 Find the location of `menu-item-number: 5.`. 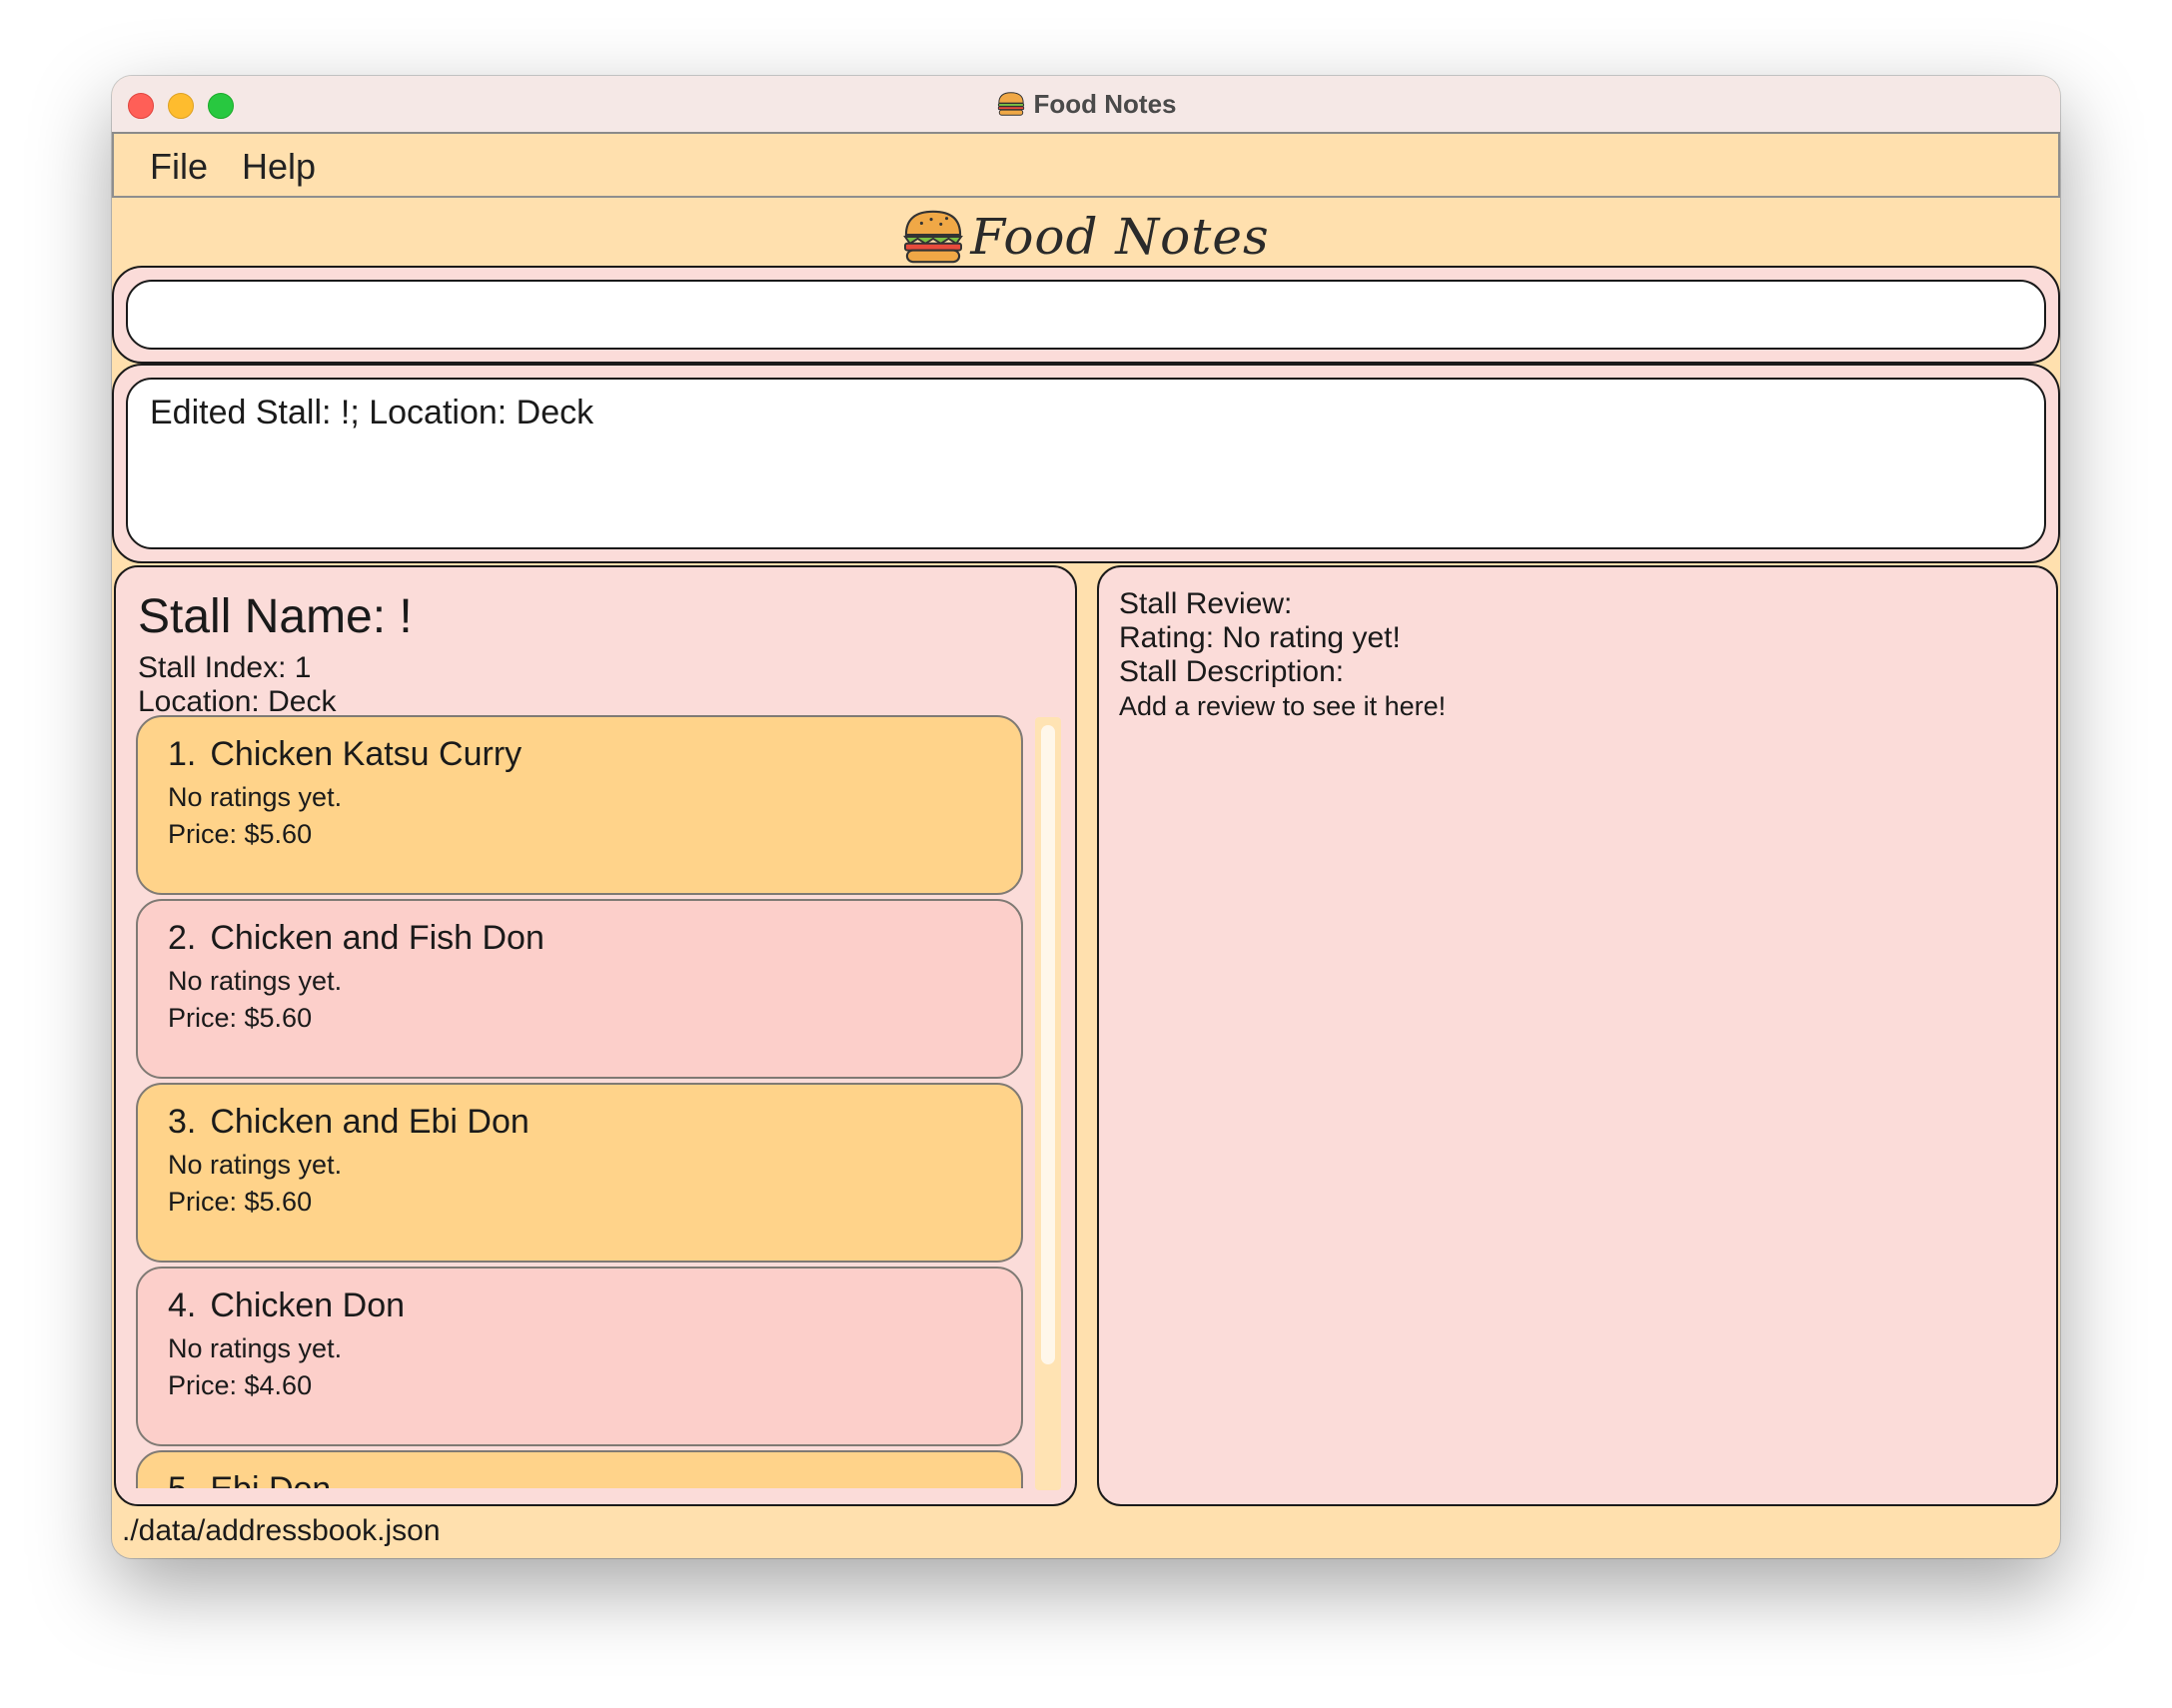

menu-item-number: 5. is located at coordinates (182, 1479).